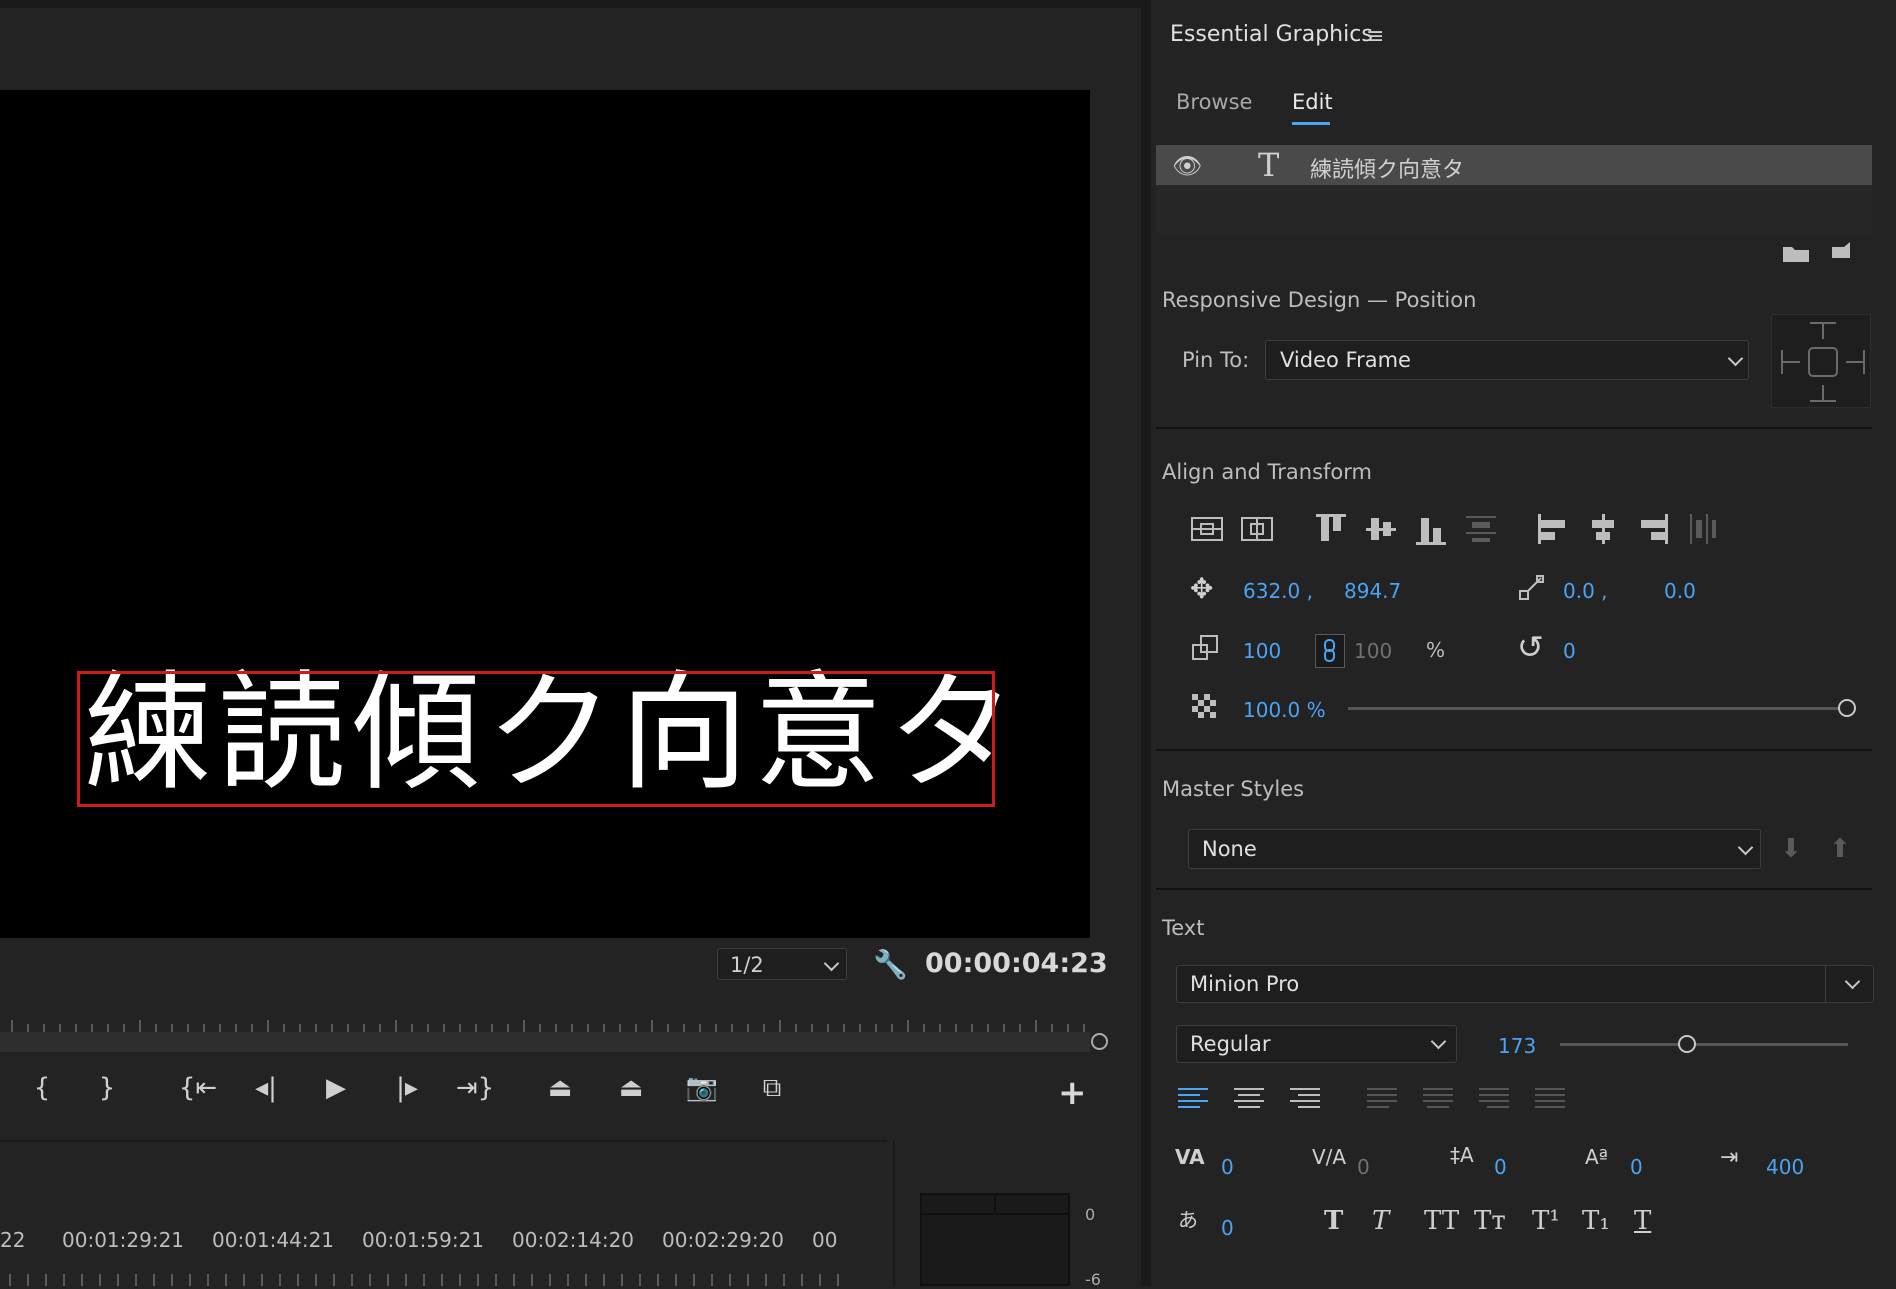 The width and height of the screenshot is (1896, 1289). What do you see at coordinates (1585, 591) in the screenshot?
I see `anchor-x-value: 0.0 ,` at bounding box center [1585, 591].